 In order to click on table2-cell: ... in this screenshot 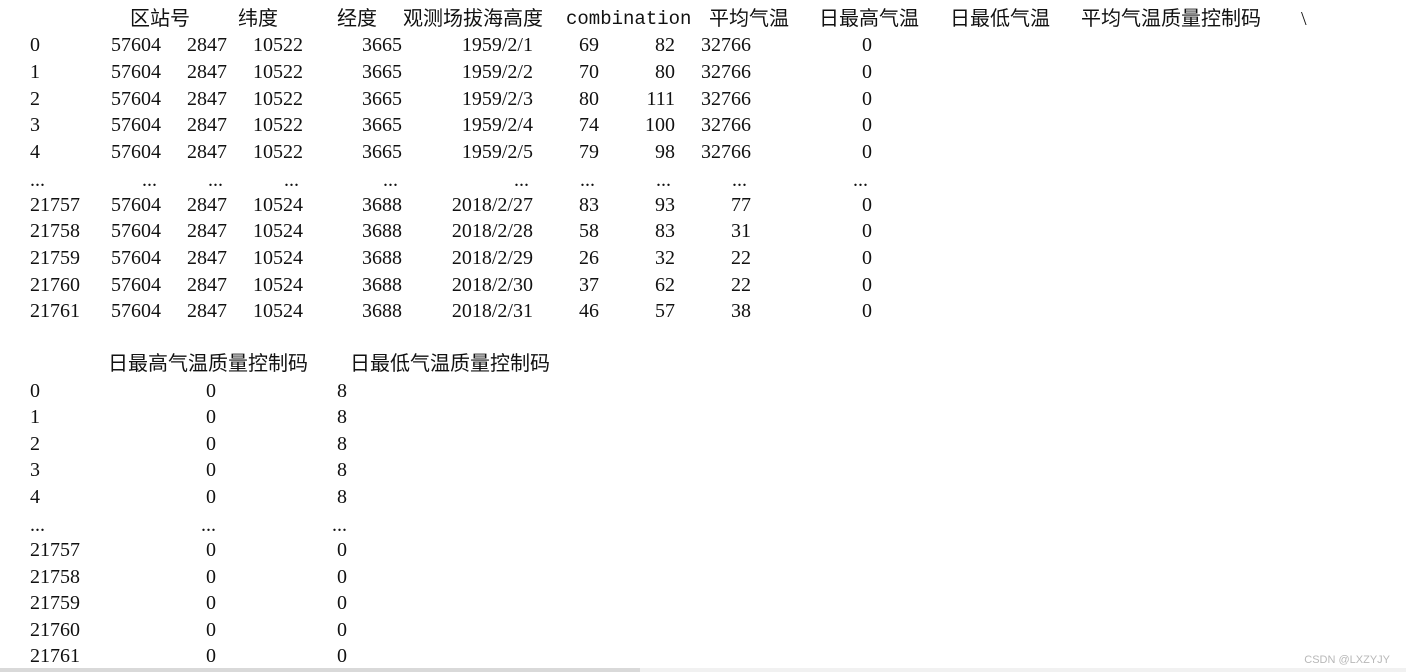, I will do `click(339, 525)`.